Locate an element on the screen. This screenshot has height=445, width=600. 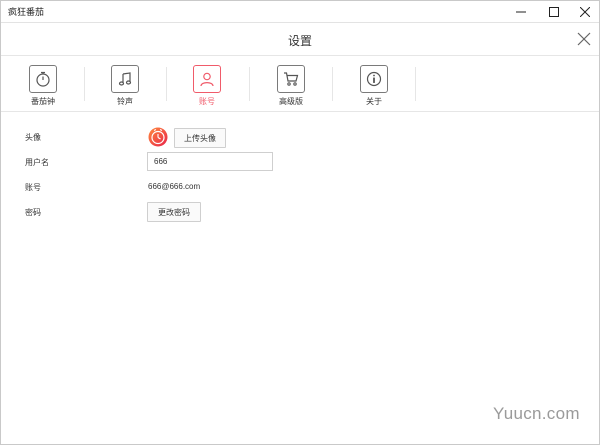
tab-label: 关于 is located at coordinates (374, 101).